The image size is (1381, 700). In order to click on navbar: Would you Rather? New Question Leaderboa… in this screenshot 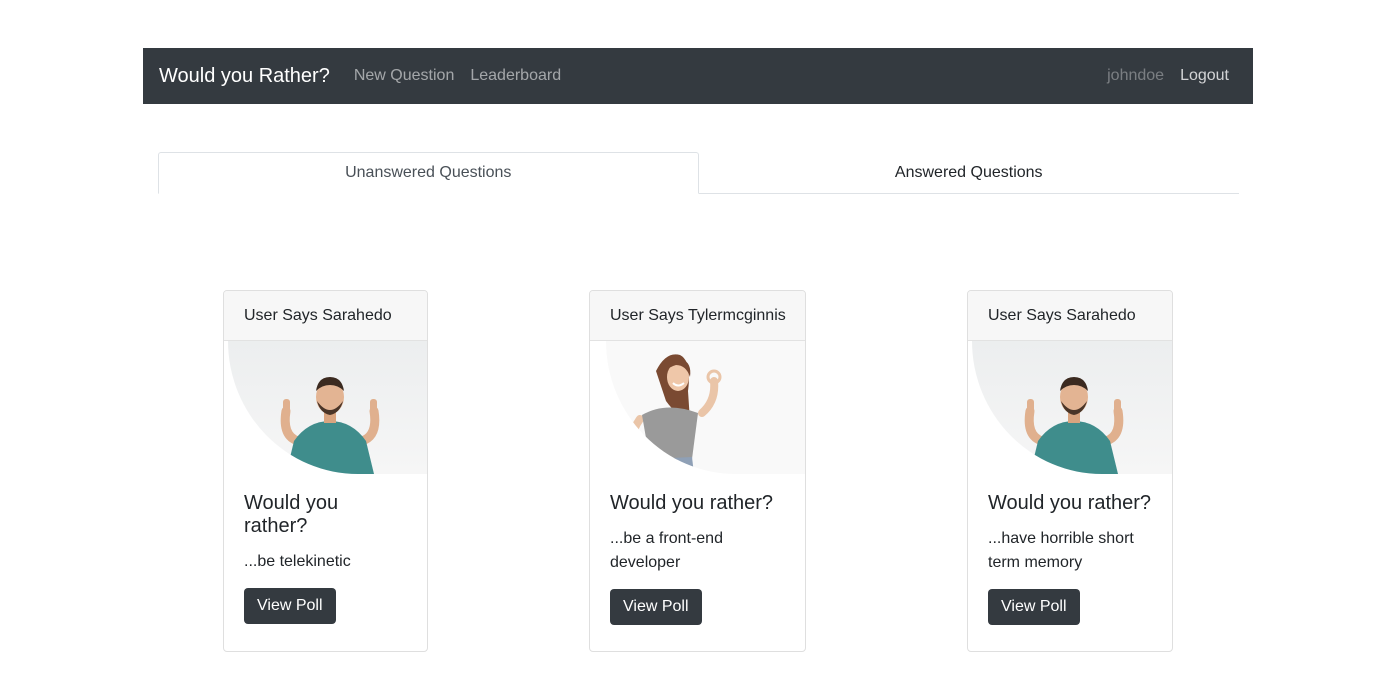, I will do `click(698, 76)`.